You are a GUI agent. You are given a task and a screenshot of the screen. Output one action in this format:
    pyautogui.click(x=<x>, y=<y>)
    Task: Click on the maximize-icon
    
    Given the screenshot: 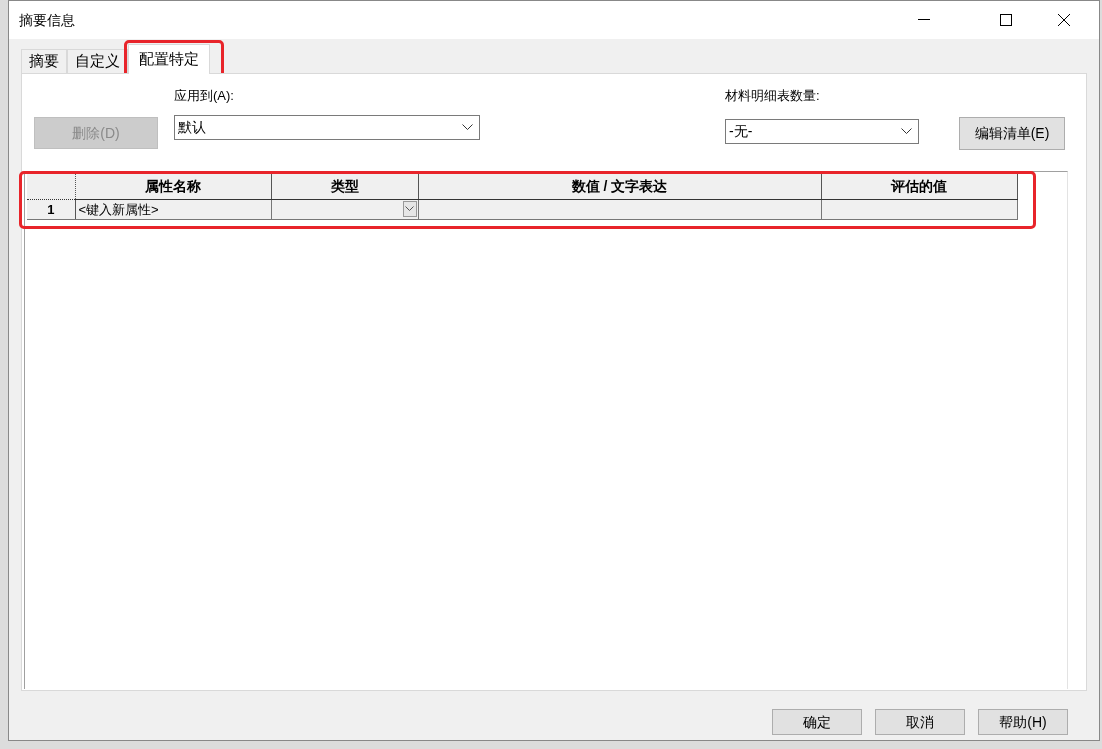 What is the action you would take?
    pyautogui.click(x=1006, y=20)
    